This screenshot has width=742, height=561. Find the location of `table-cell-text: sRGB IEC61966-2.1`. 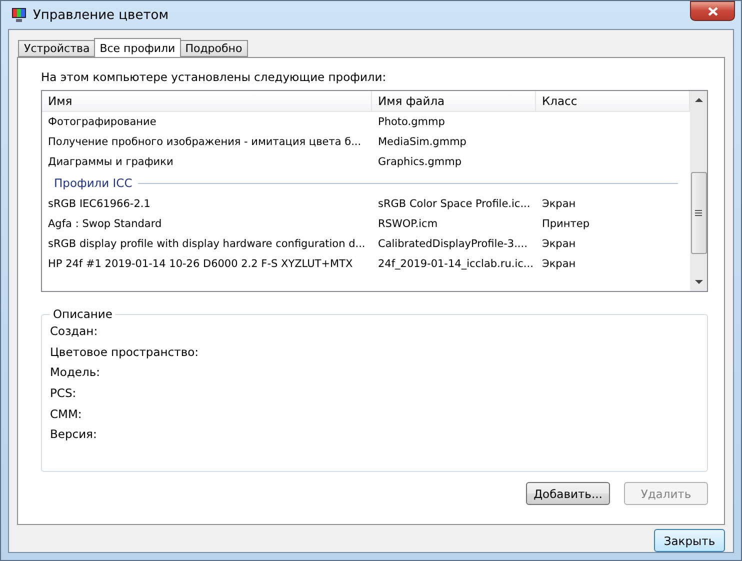

table-cell-text: sRGB IEC61966-2.1 is located at coordinates (99, 204).